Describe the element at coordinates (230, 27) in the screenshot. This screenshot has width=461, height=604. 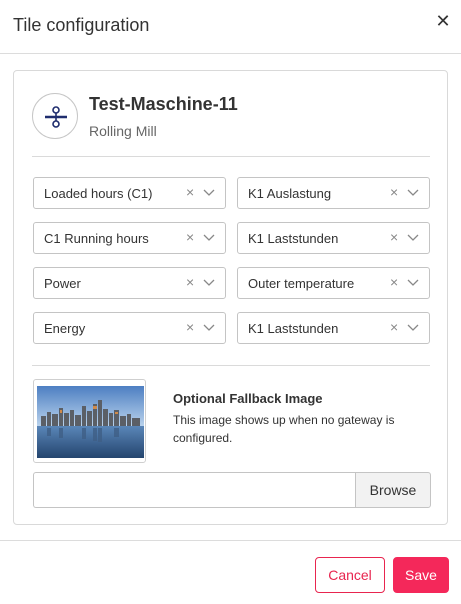
I see `dialog-header: Tile configuration ✕` at that location.